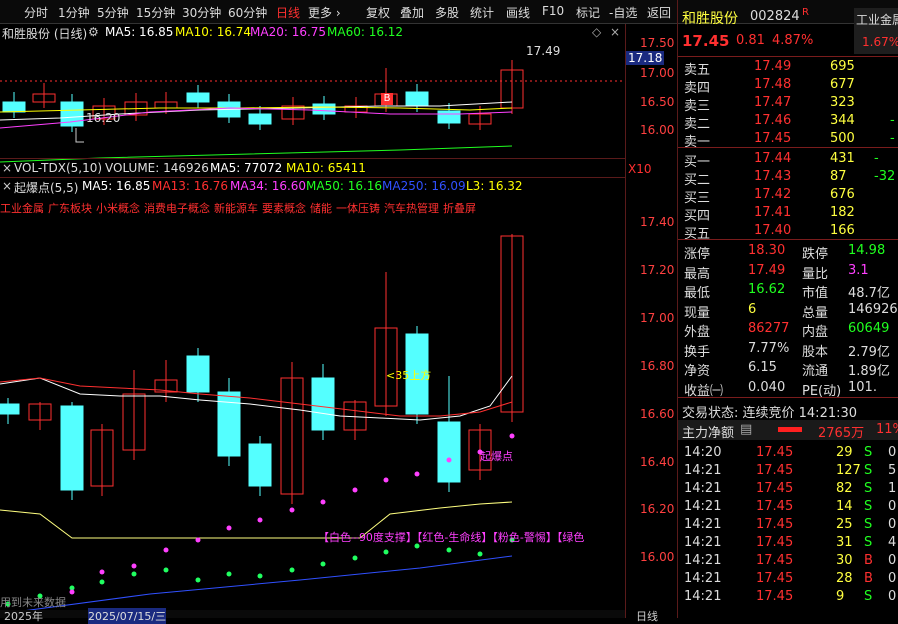  What do you see at coordinates (324, 12) in the screenshot?
I see `more-button: 更多 ›` at bounding box center [324, 12].